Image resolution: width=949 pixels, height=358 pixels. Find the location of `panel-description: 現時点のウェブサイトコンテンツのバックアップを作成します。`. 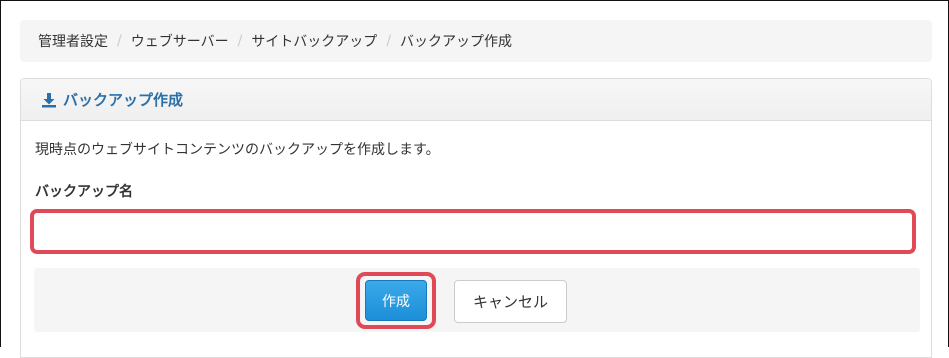

panel-description: 現時点のウェブサイトコンテンツのバックアップを作成します。 is located at coordinates (237, 150).